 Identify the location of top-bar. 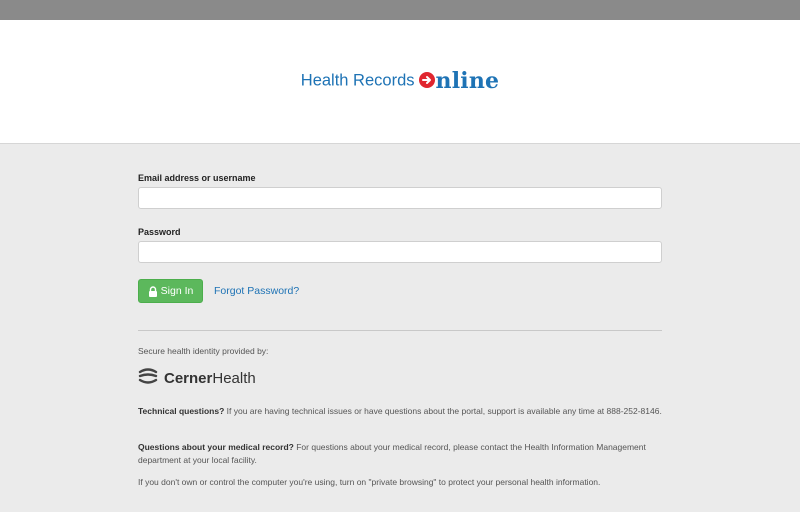
(400, 10).